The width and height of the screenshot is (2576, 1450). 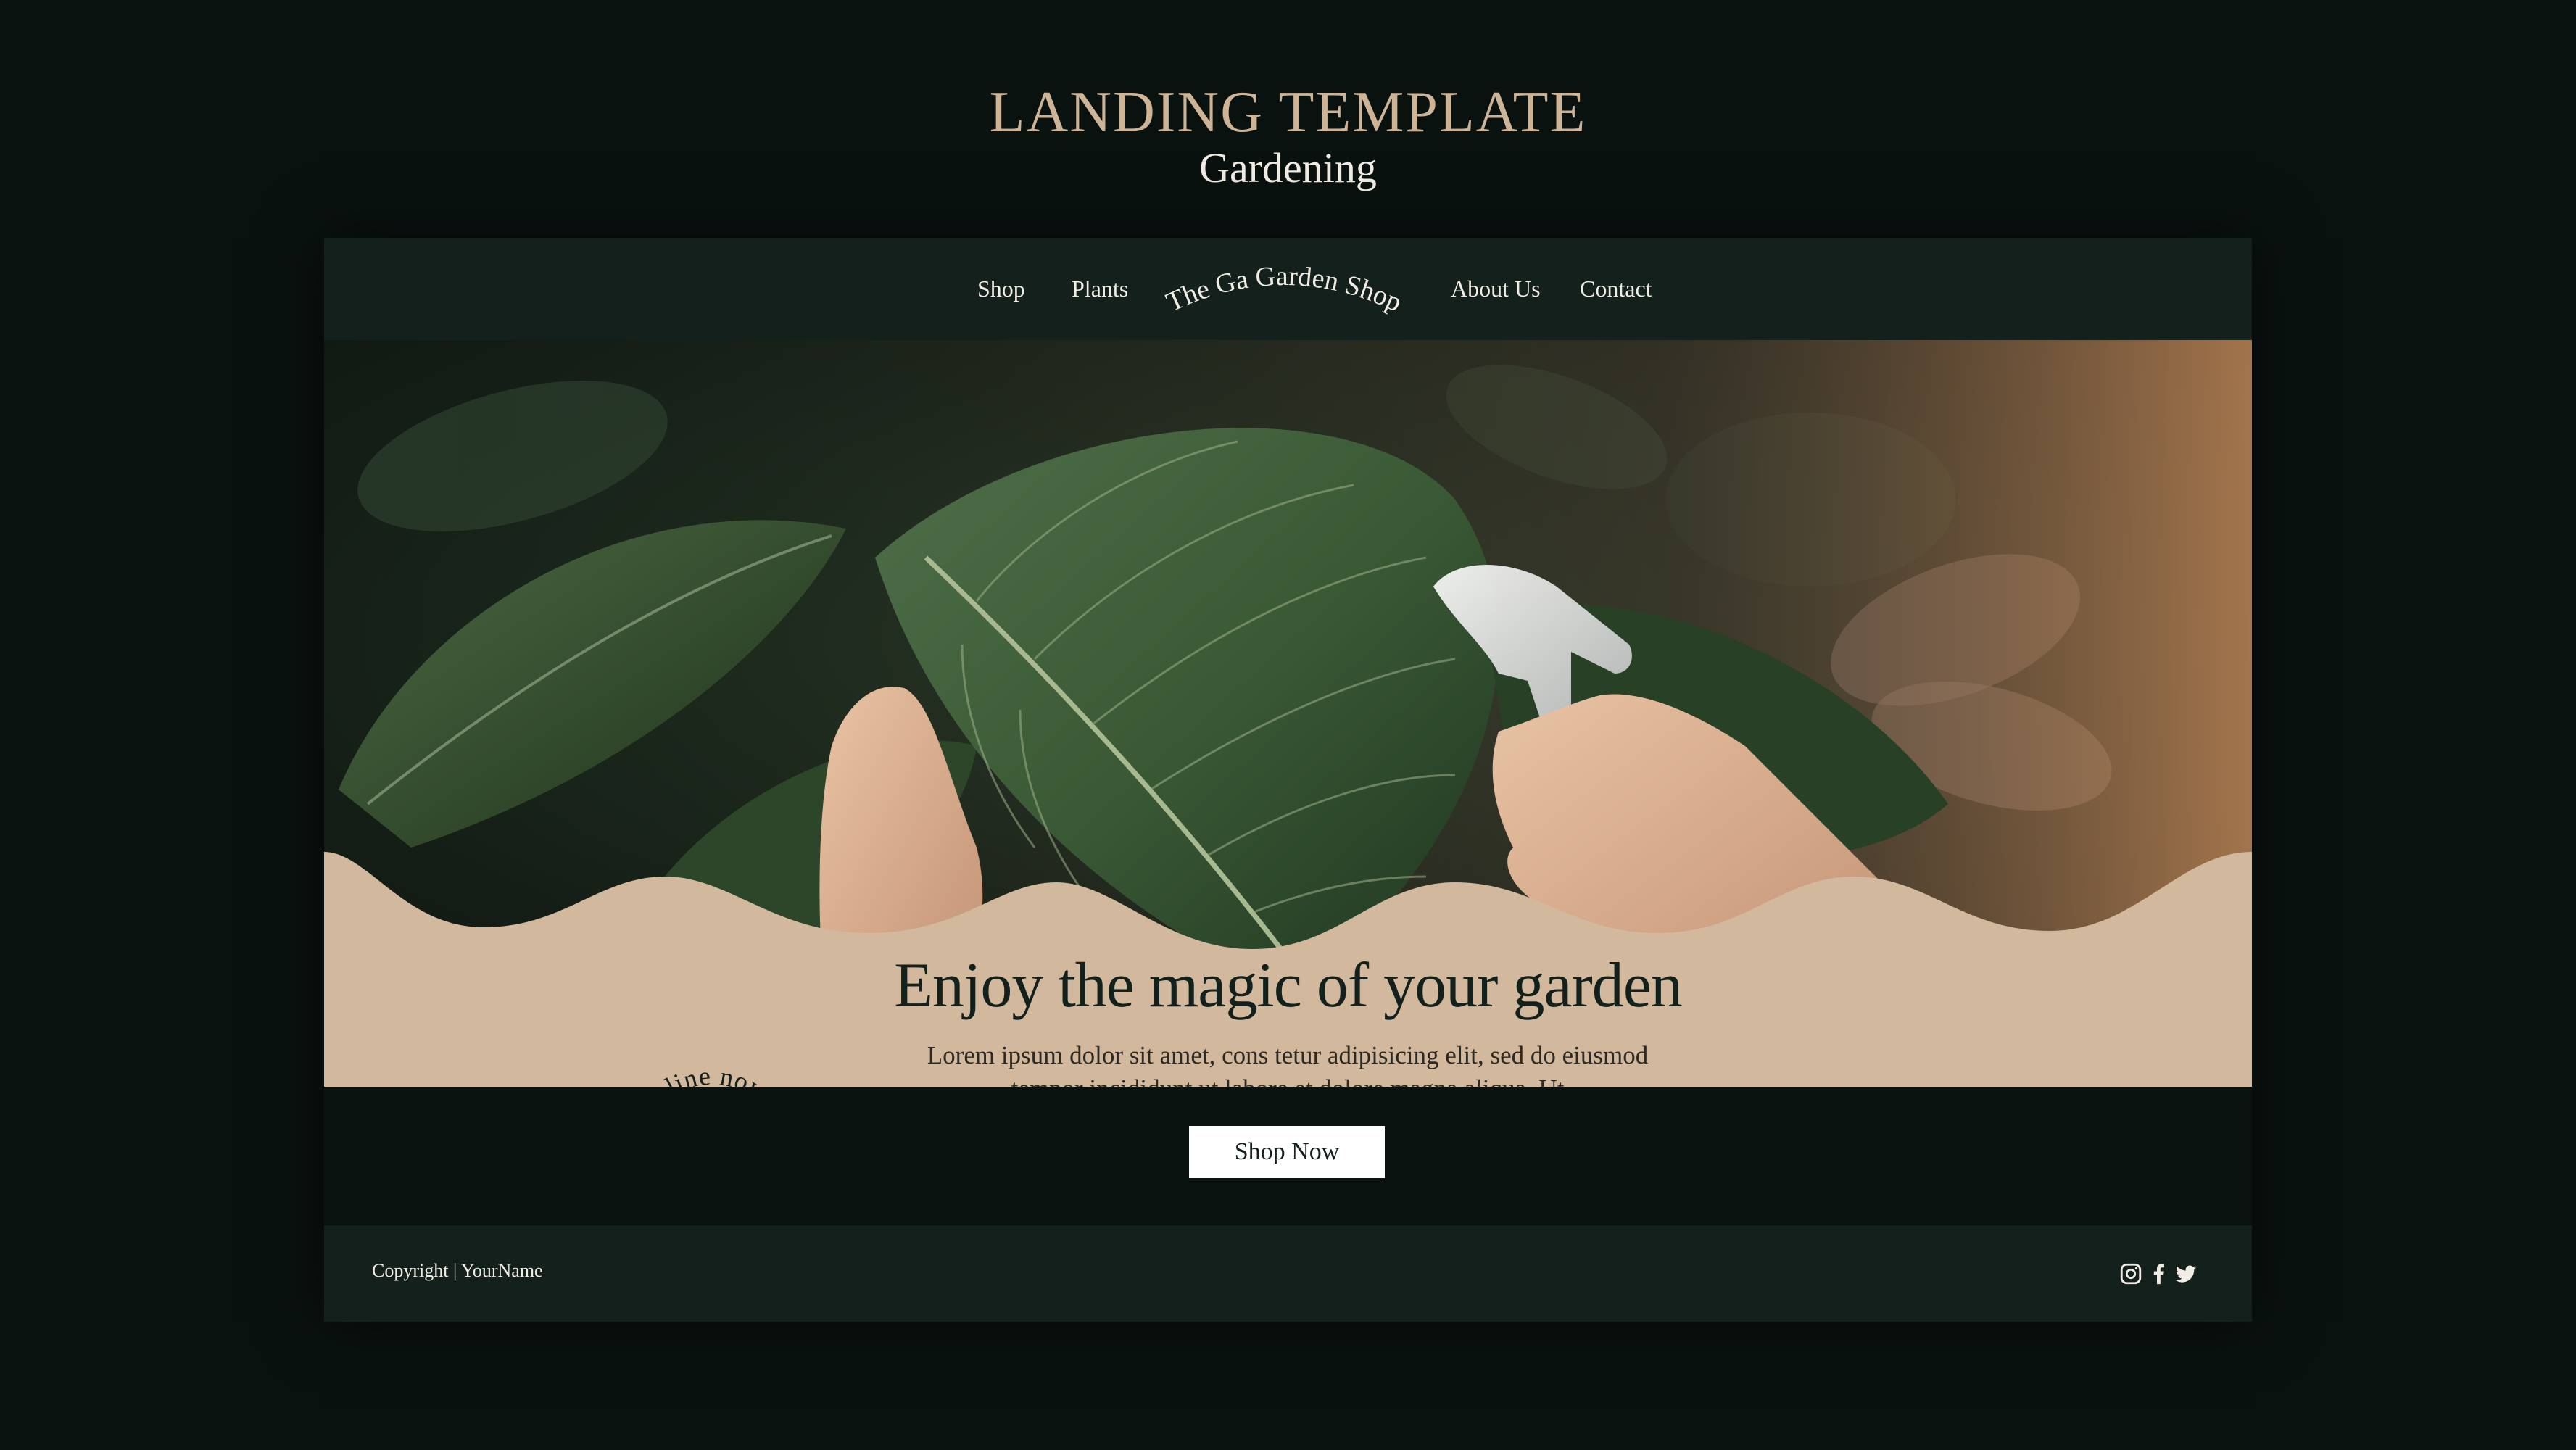 What do you see at coordinates (1616, 288) in the screenshot?
I see `nav-item-contact: Contact` at bounding box center [1616, 288].